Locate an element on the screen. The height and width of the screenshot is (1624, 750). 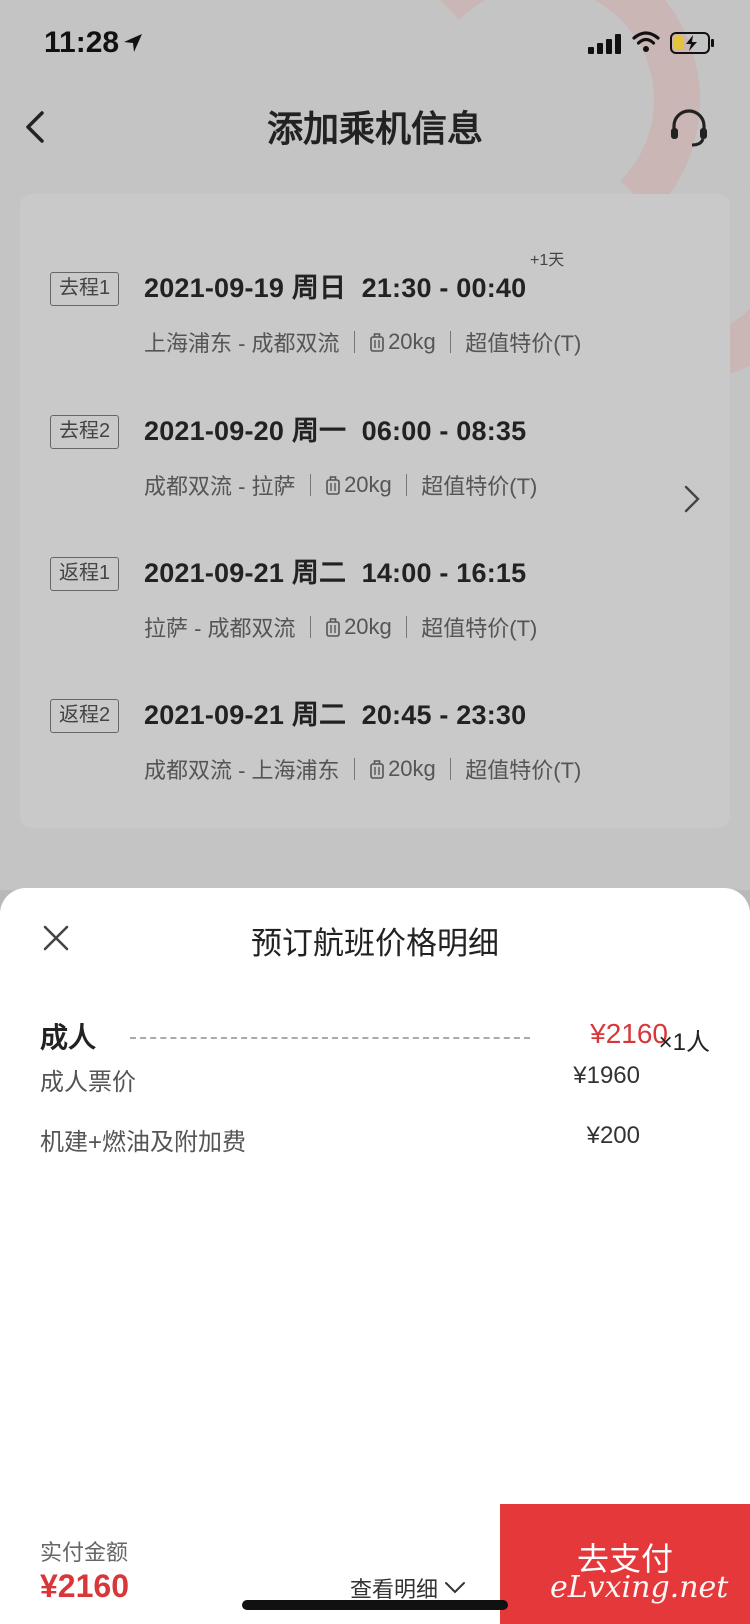
sheet-title: 预订航班价格明细 is located at coordinates (375, 943).